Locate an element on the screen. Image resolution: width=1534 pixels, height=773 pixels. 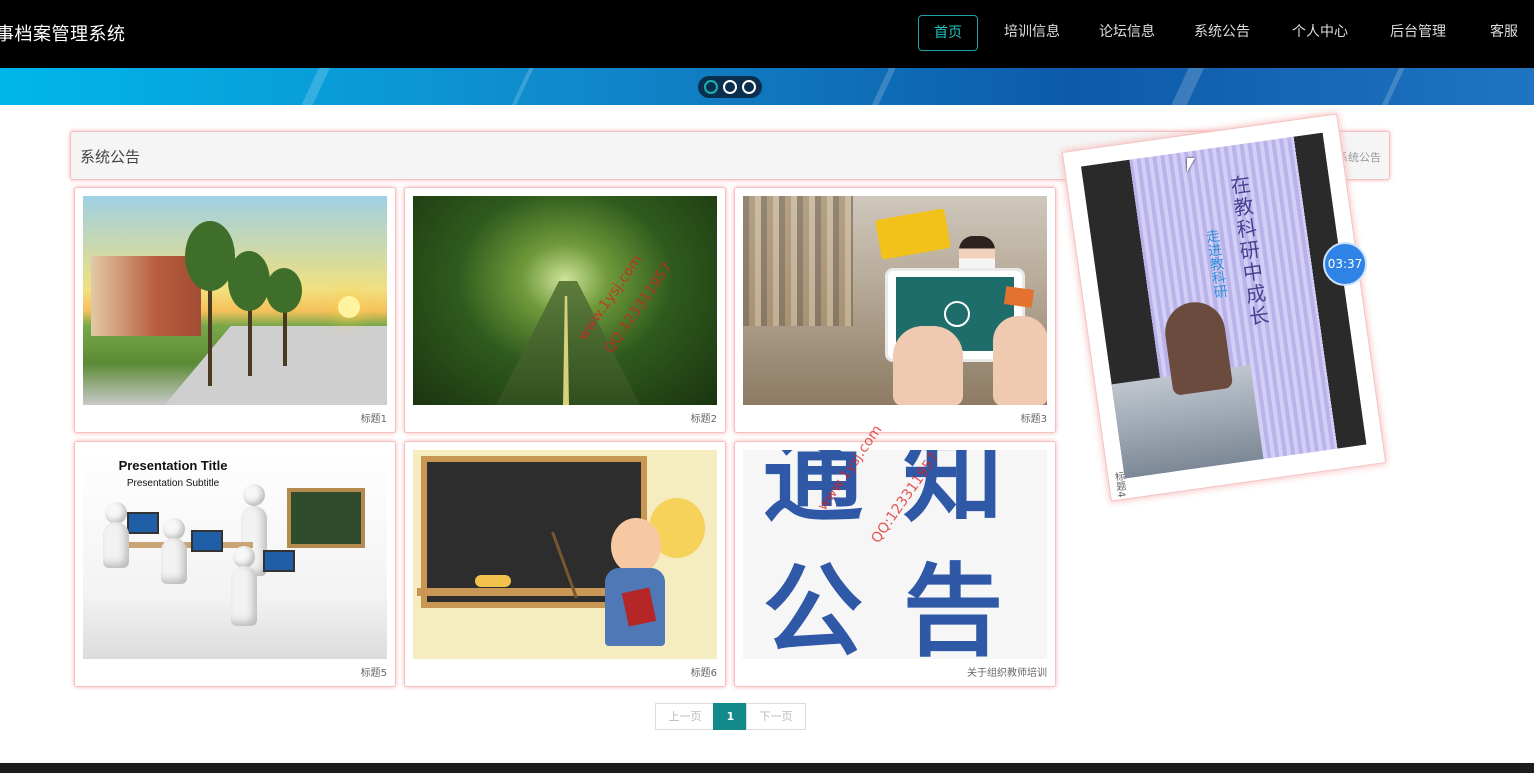
nav-forum: 论坛信息 is located at coordinates (1127, 32).